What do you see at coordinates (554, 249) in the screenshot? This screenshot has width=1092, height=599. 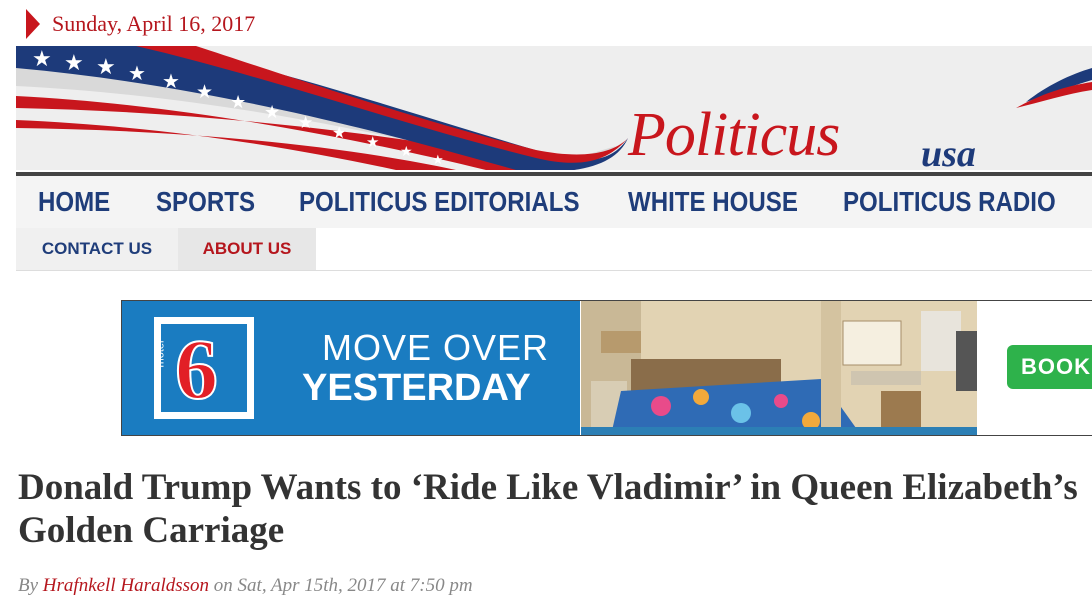 I see `secondary-nav: CONTACT US ABOUT US` at bounding box center [554, 249].